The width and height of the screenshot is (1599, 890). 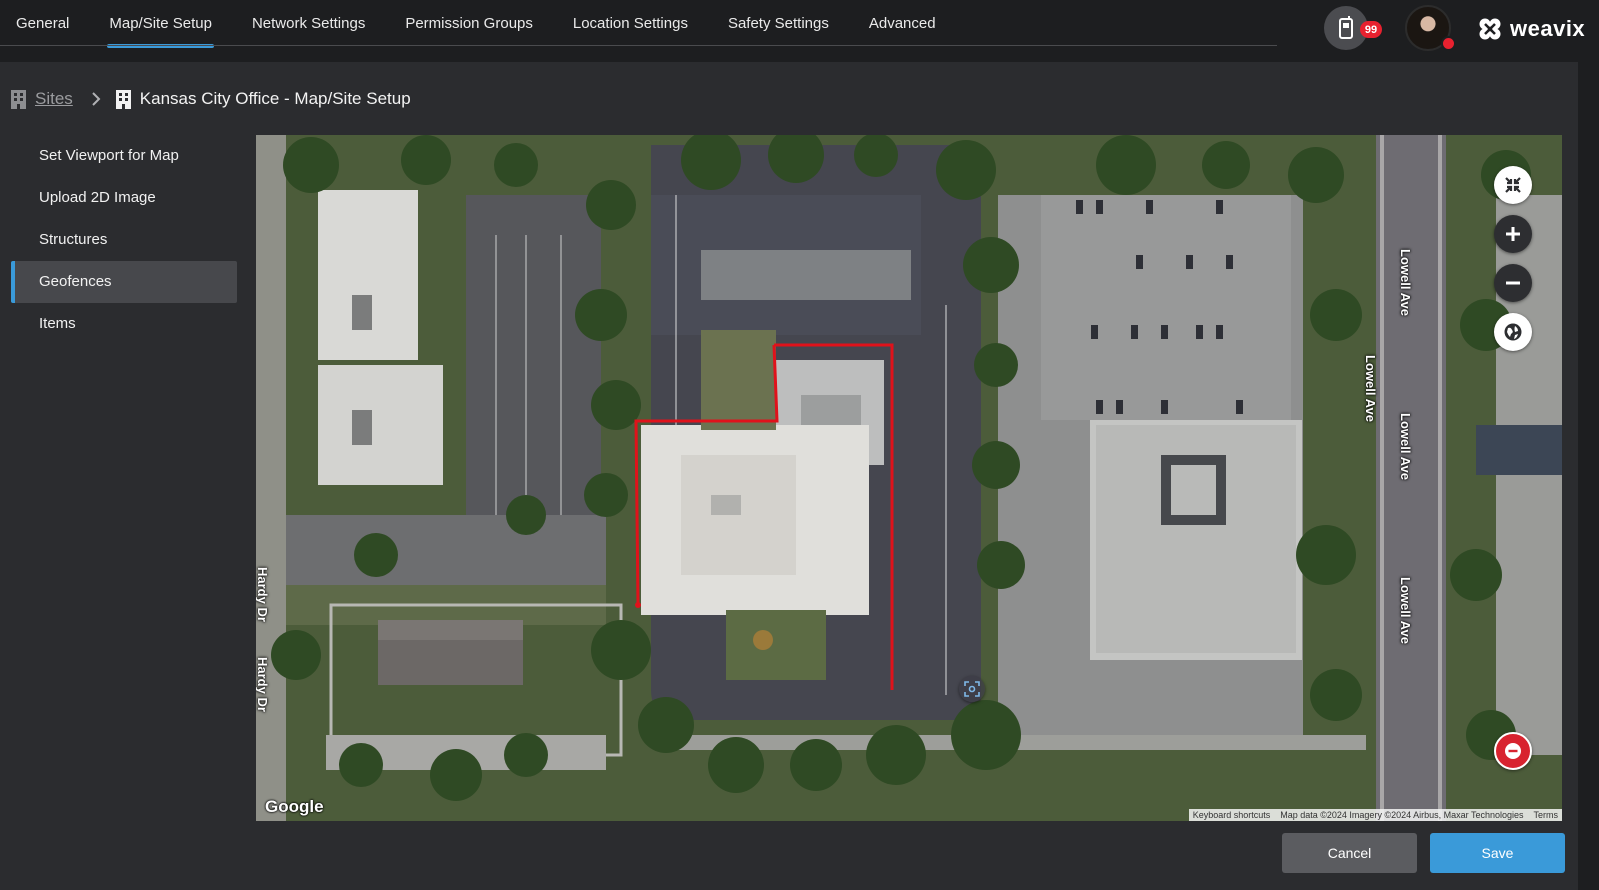 I want to click on sidebar-item-upload-2d-image: Upload 2D Image, so click(x=124, y=198).